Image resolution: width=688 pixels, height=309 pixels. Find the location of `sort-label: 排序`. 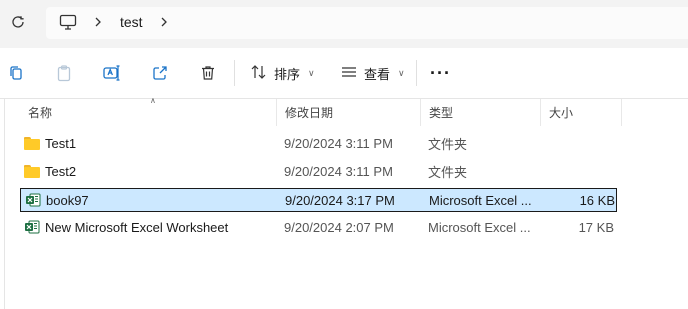

sort-label: 排序 is located at coordinates (287, 74).